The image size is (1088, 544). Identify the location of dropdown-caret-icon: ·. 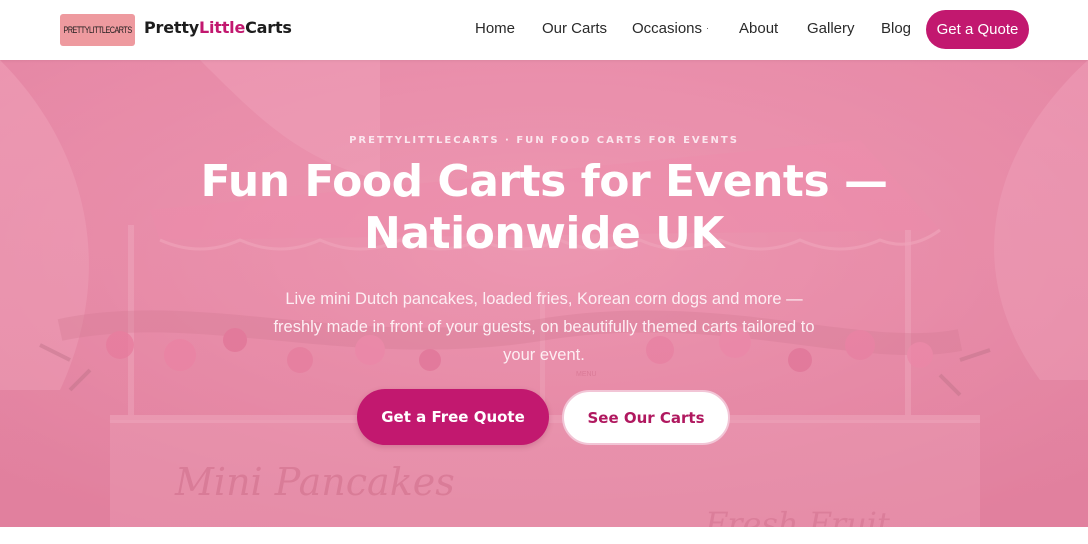
(708, 28).